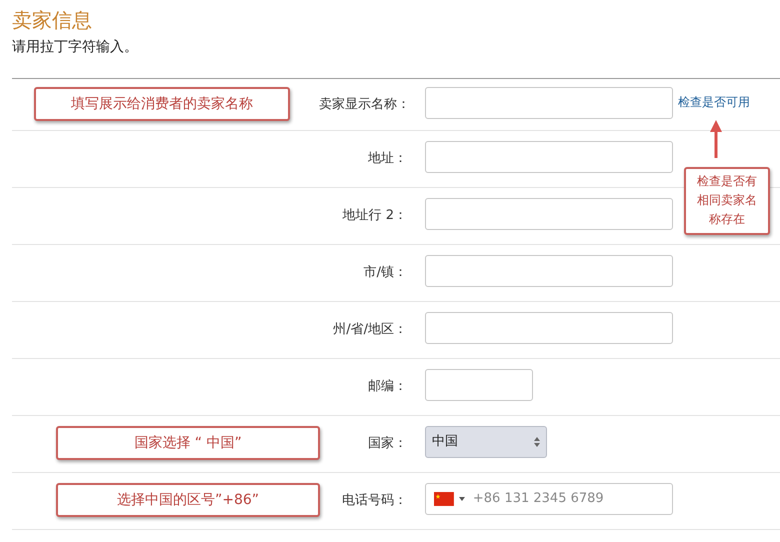  What do you see at coordinates (385, 272) in the screenshot?
I see `field-label: 市/镇：` at bounding box center [385, 272].